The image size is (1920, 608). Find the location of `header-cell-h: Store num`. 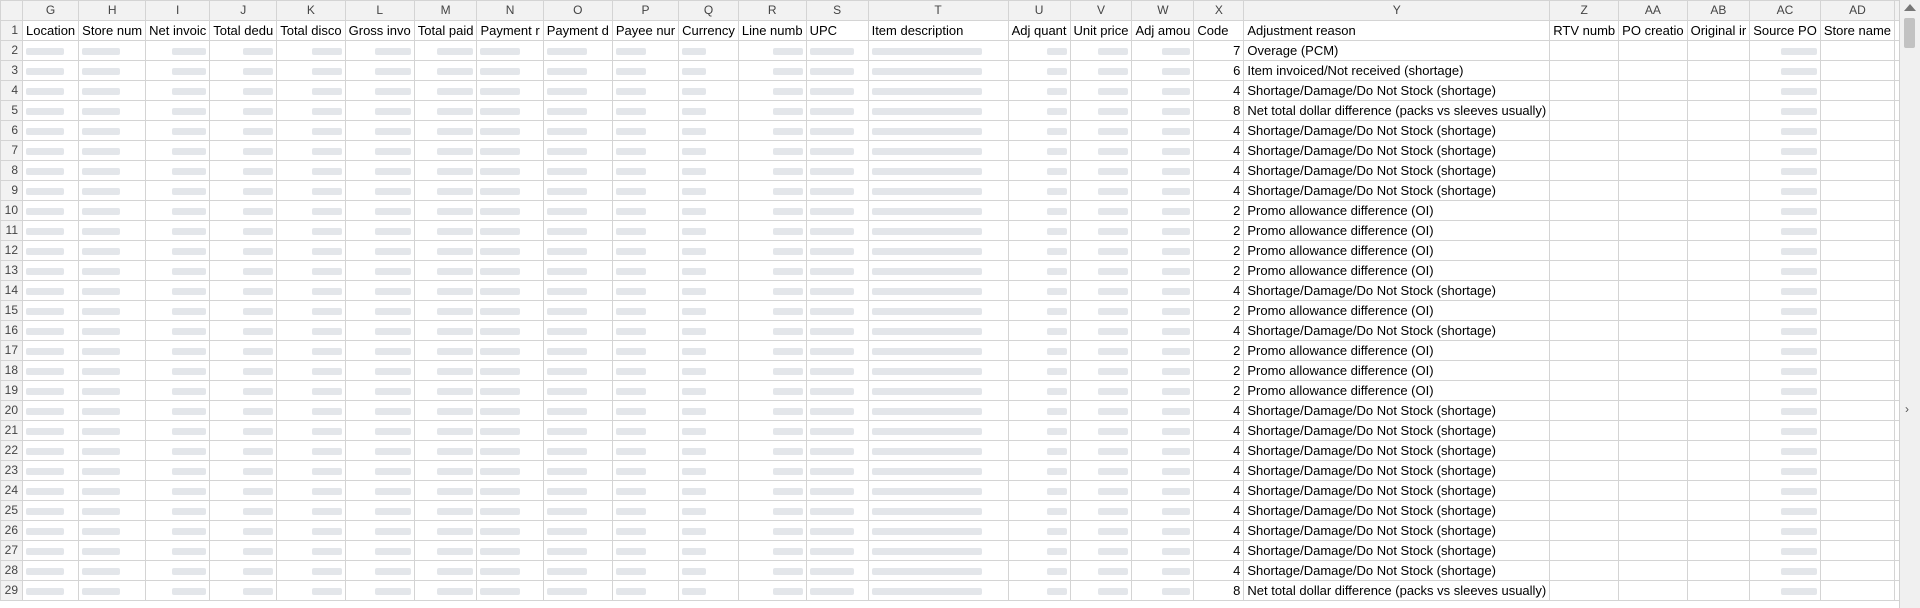

header-cell-h: Store num is located at coordinates (112, 30).